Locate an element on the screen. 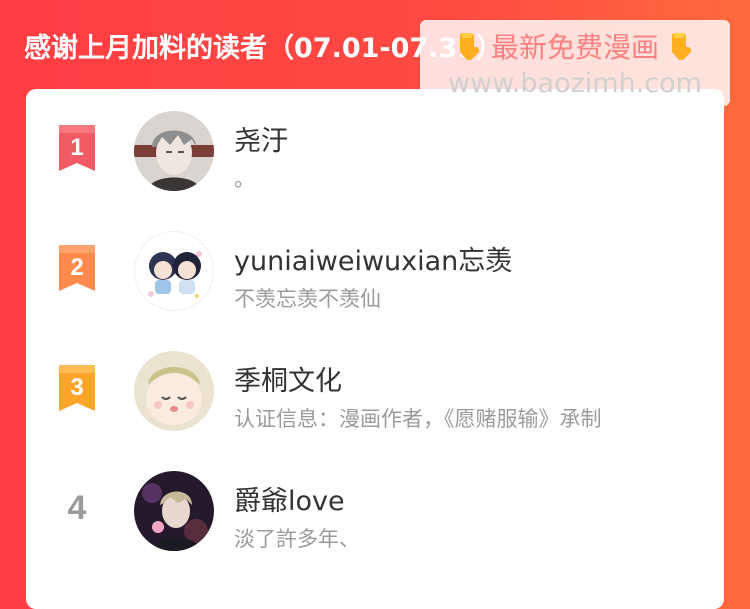 This screenshot has height=609, width=750. rank-badge-1: 1 is located at coordinates (77, 151).